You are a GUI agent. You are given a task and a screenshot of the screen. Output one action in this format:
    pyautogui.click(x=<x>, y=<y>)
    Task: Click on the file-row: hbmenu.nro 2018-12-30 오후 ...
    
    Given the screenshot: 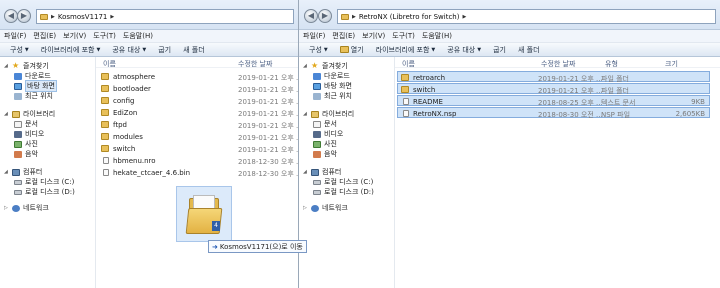 What is the action you would take?
    pyautogui.click(x=198, y=160)
    